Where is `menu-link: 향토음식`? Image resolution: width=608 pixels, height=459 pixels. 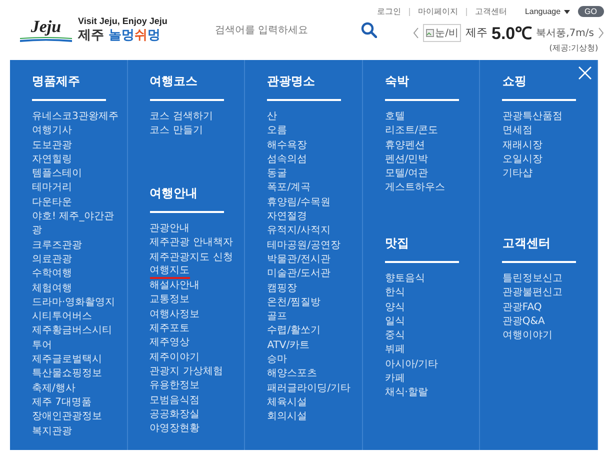 menu-link: 향토음식 is located at coordinates (428, 279).